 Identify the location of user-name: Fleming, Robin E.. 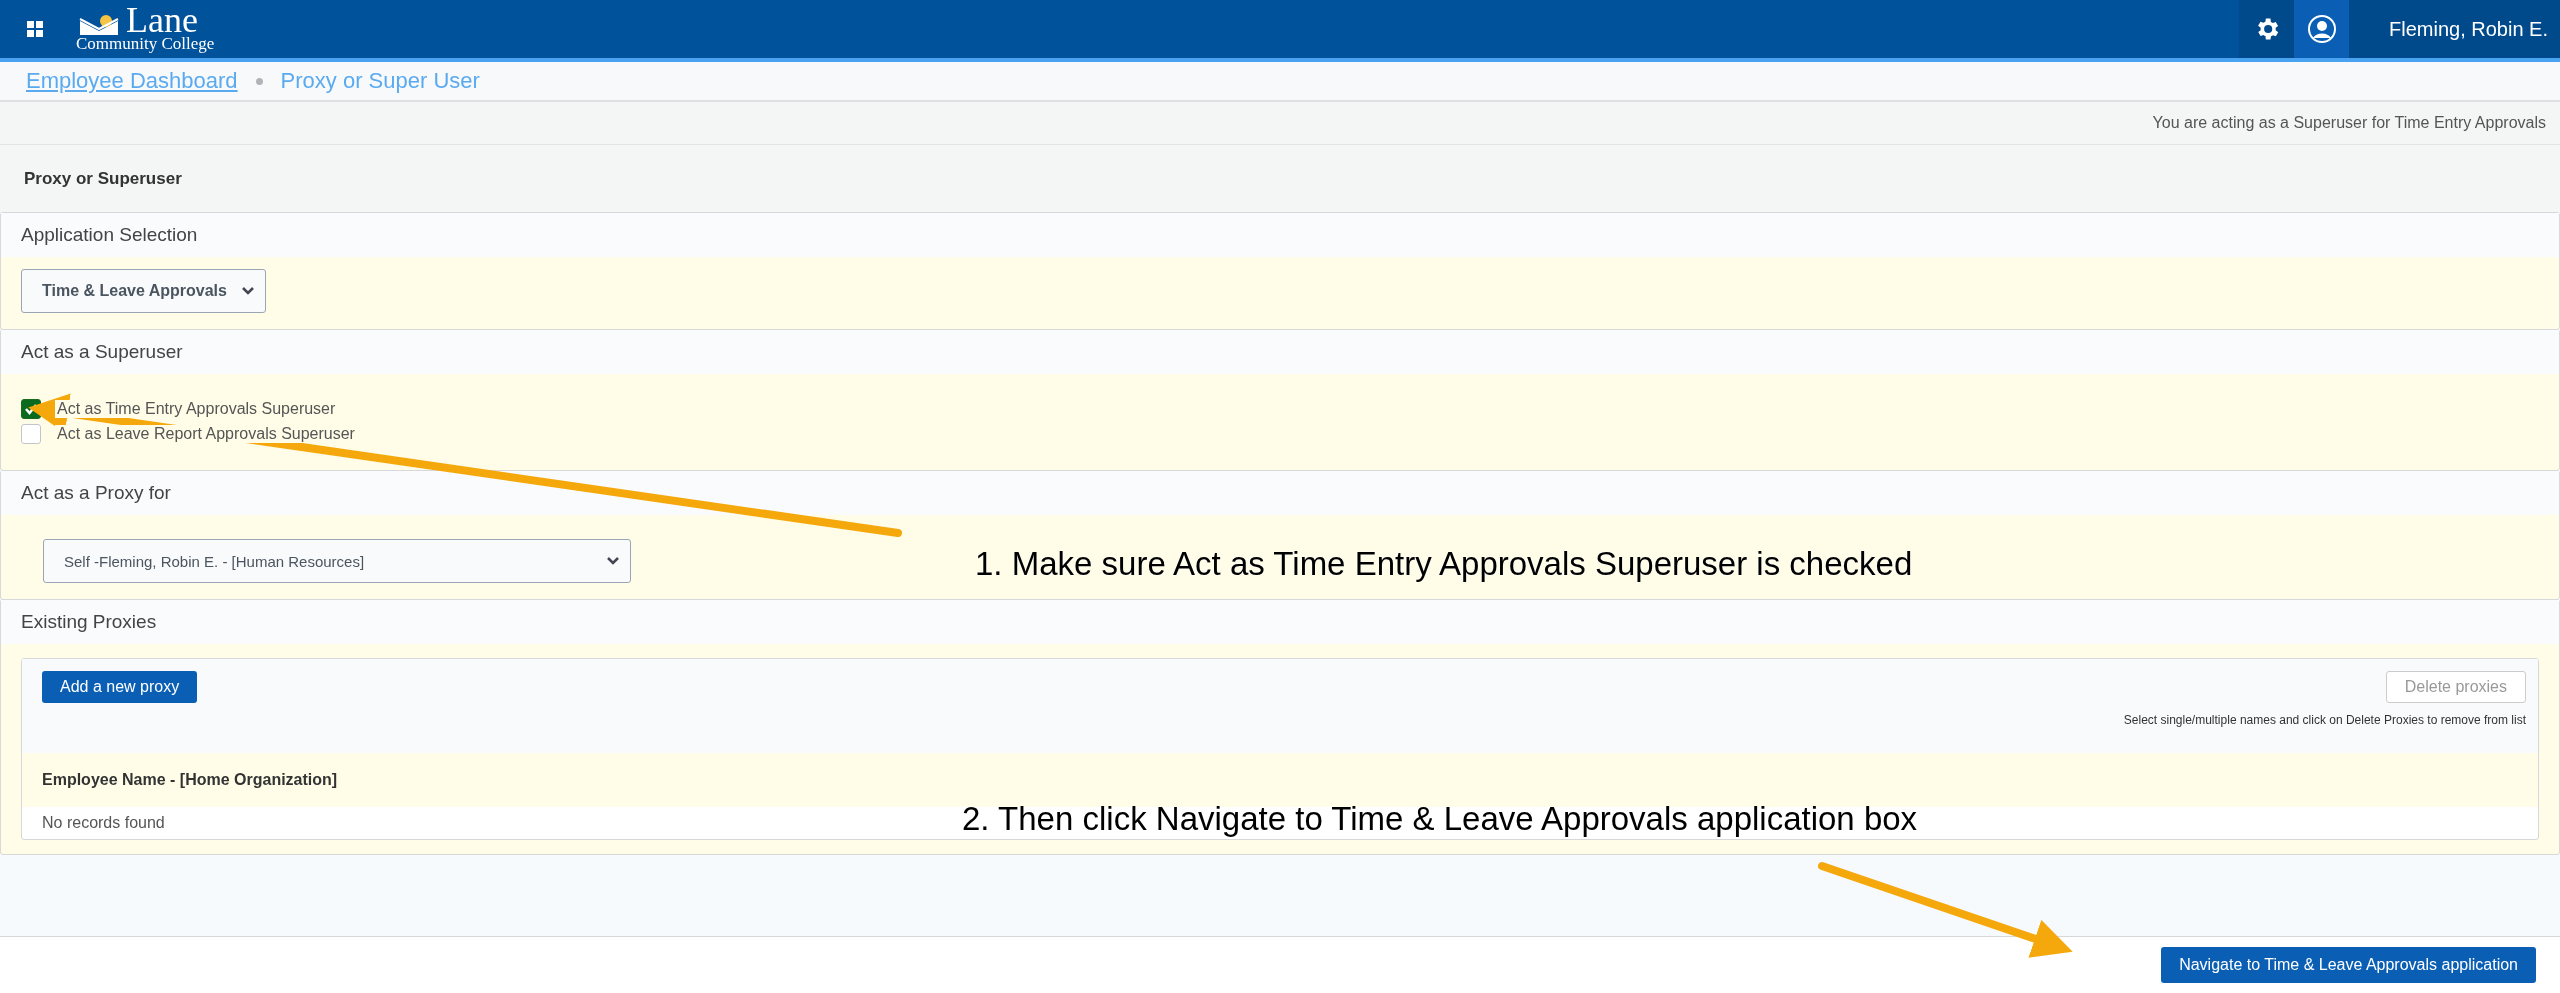
(2454, 29).